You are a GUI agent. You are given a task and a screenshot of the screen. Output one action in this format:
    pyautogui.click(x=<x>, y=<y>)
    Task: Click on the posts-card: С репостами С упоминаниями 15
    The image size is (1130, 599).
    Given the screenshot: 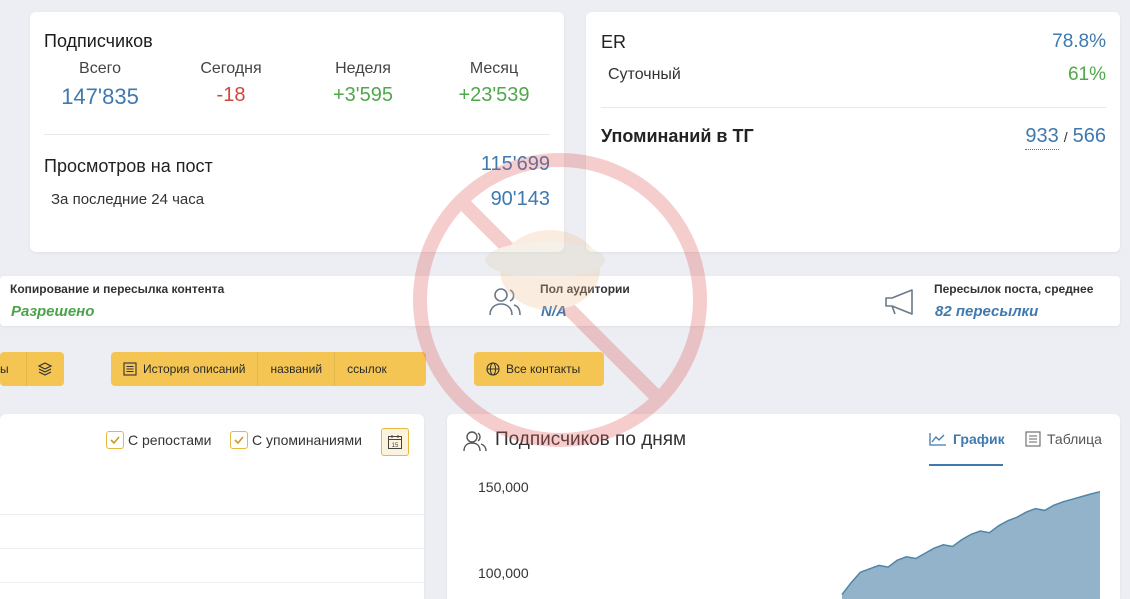 What is the action you would take?
    pyautogui.click(x=212, y=506)
    